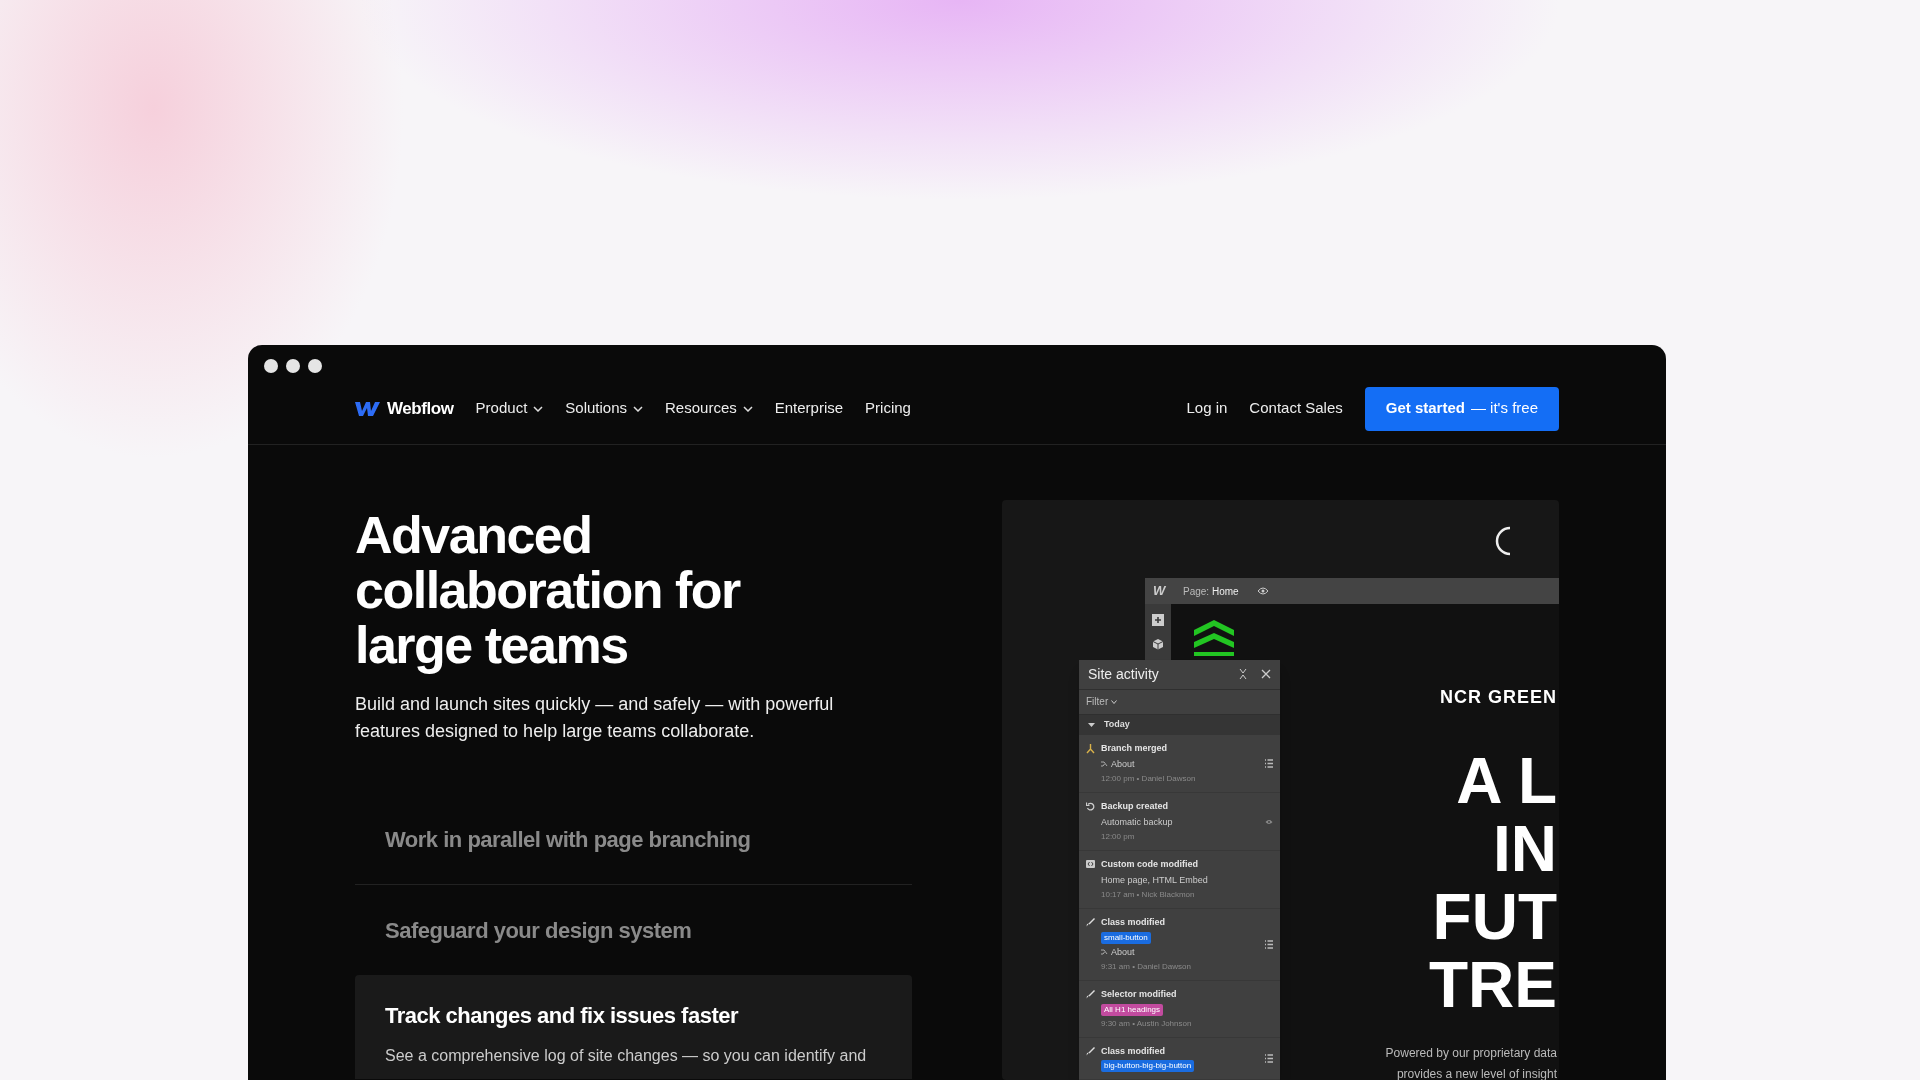 Image resolution: width=1920 pixels, height=1080 pixels. I want to click on feature-title: Track changes and fix issues faster, so click(562, 1016).